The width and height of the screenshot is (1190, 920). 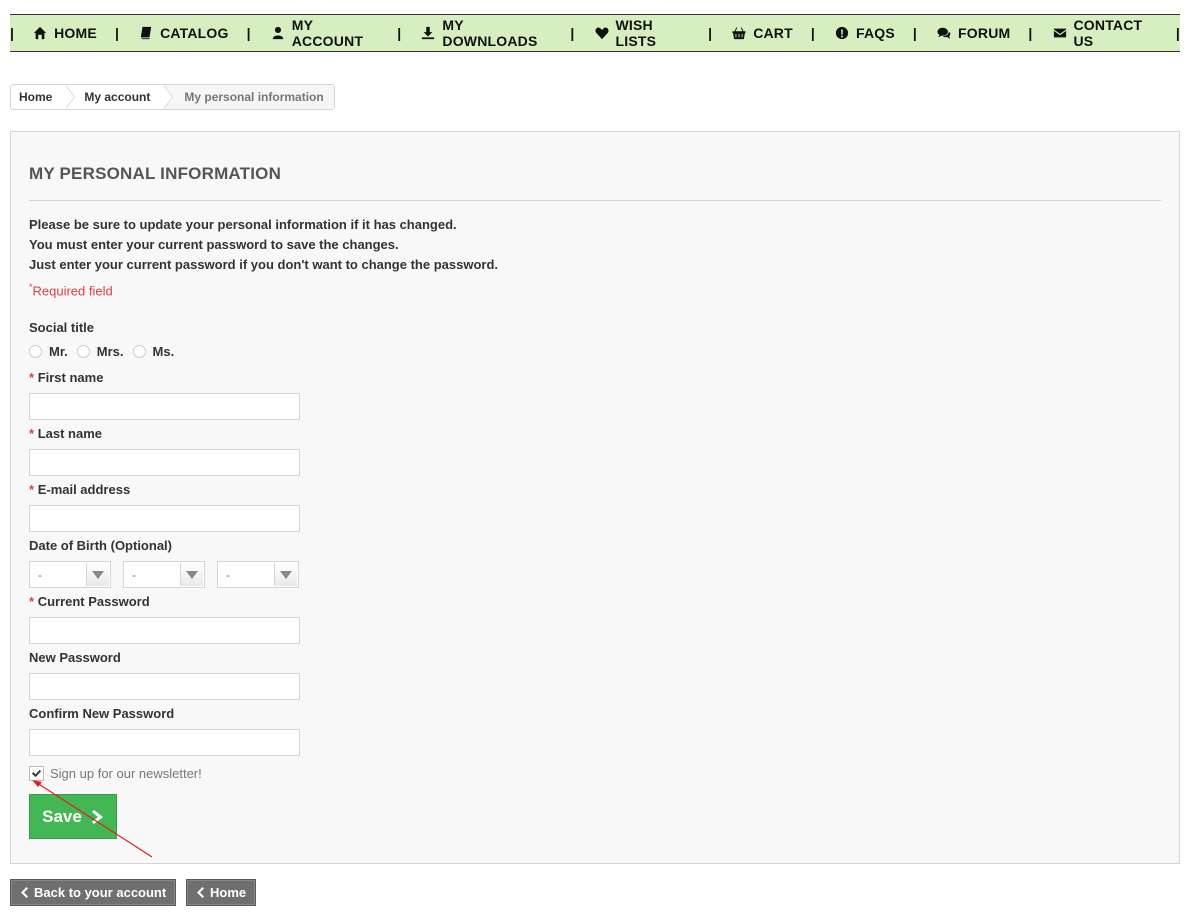 What do you see at coordinates (120, 97) in the screenshot?
I see `breadcrumb-my-account: My account` at bounding box center [120, 97].